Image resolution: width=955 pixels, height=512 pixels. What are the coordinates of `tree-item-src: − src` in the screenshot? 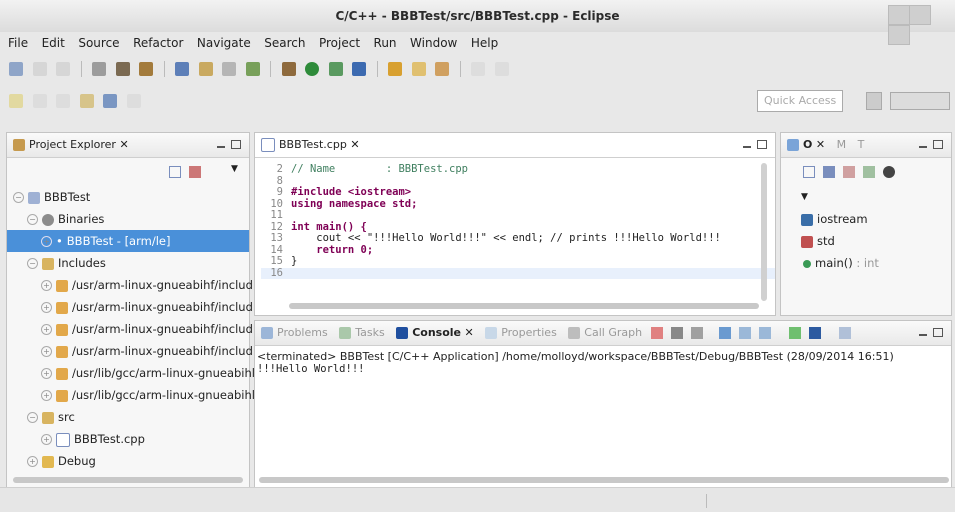 It's located at (128, 417).